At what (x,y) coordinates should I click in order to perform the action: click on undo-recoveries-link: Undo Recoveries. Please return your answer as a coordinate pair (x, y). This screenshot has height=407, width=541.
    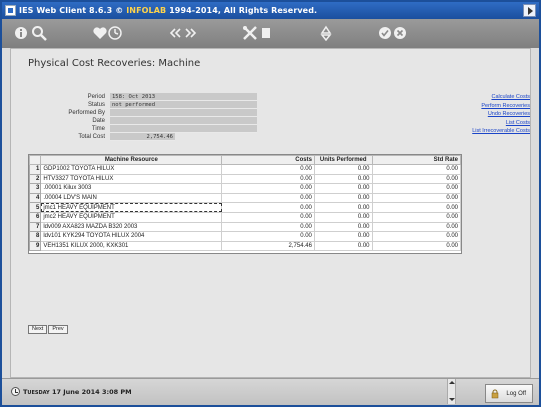
    Looking at the image, I should click on (485, 114).